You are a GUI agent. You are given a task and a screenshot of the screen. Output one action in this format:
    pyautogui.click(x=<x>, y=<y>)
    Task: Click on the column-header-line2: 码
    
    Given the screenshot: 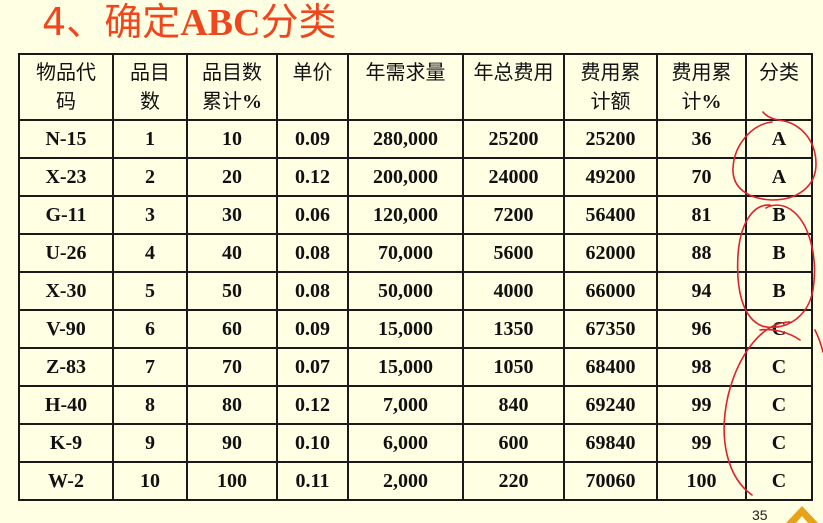 What is the action you would take?
    pyautogui.click(x=66, y=101)
    